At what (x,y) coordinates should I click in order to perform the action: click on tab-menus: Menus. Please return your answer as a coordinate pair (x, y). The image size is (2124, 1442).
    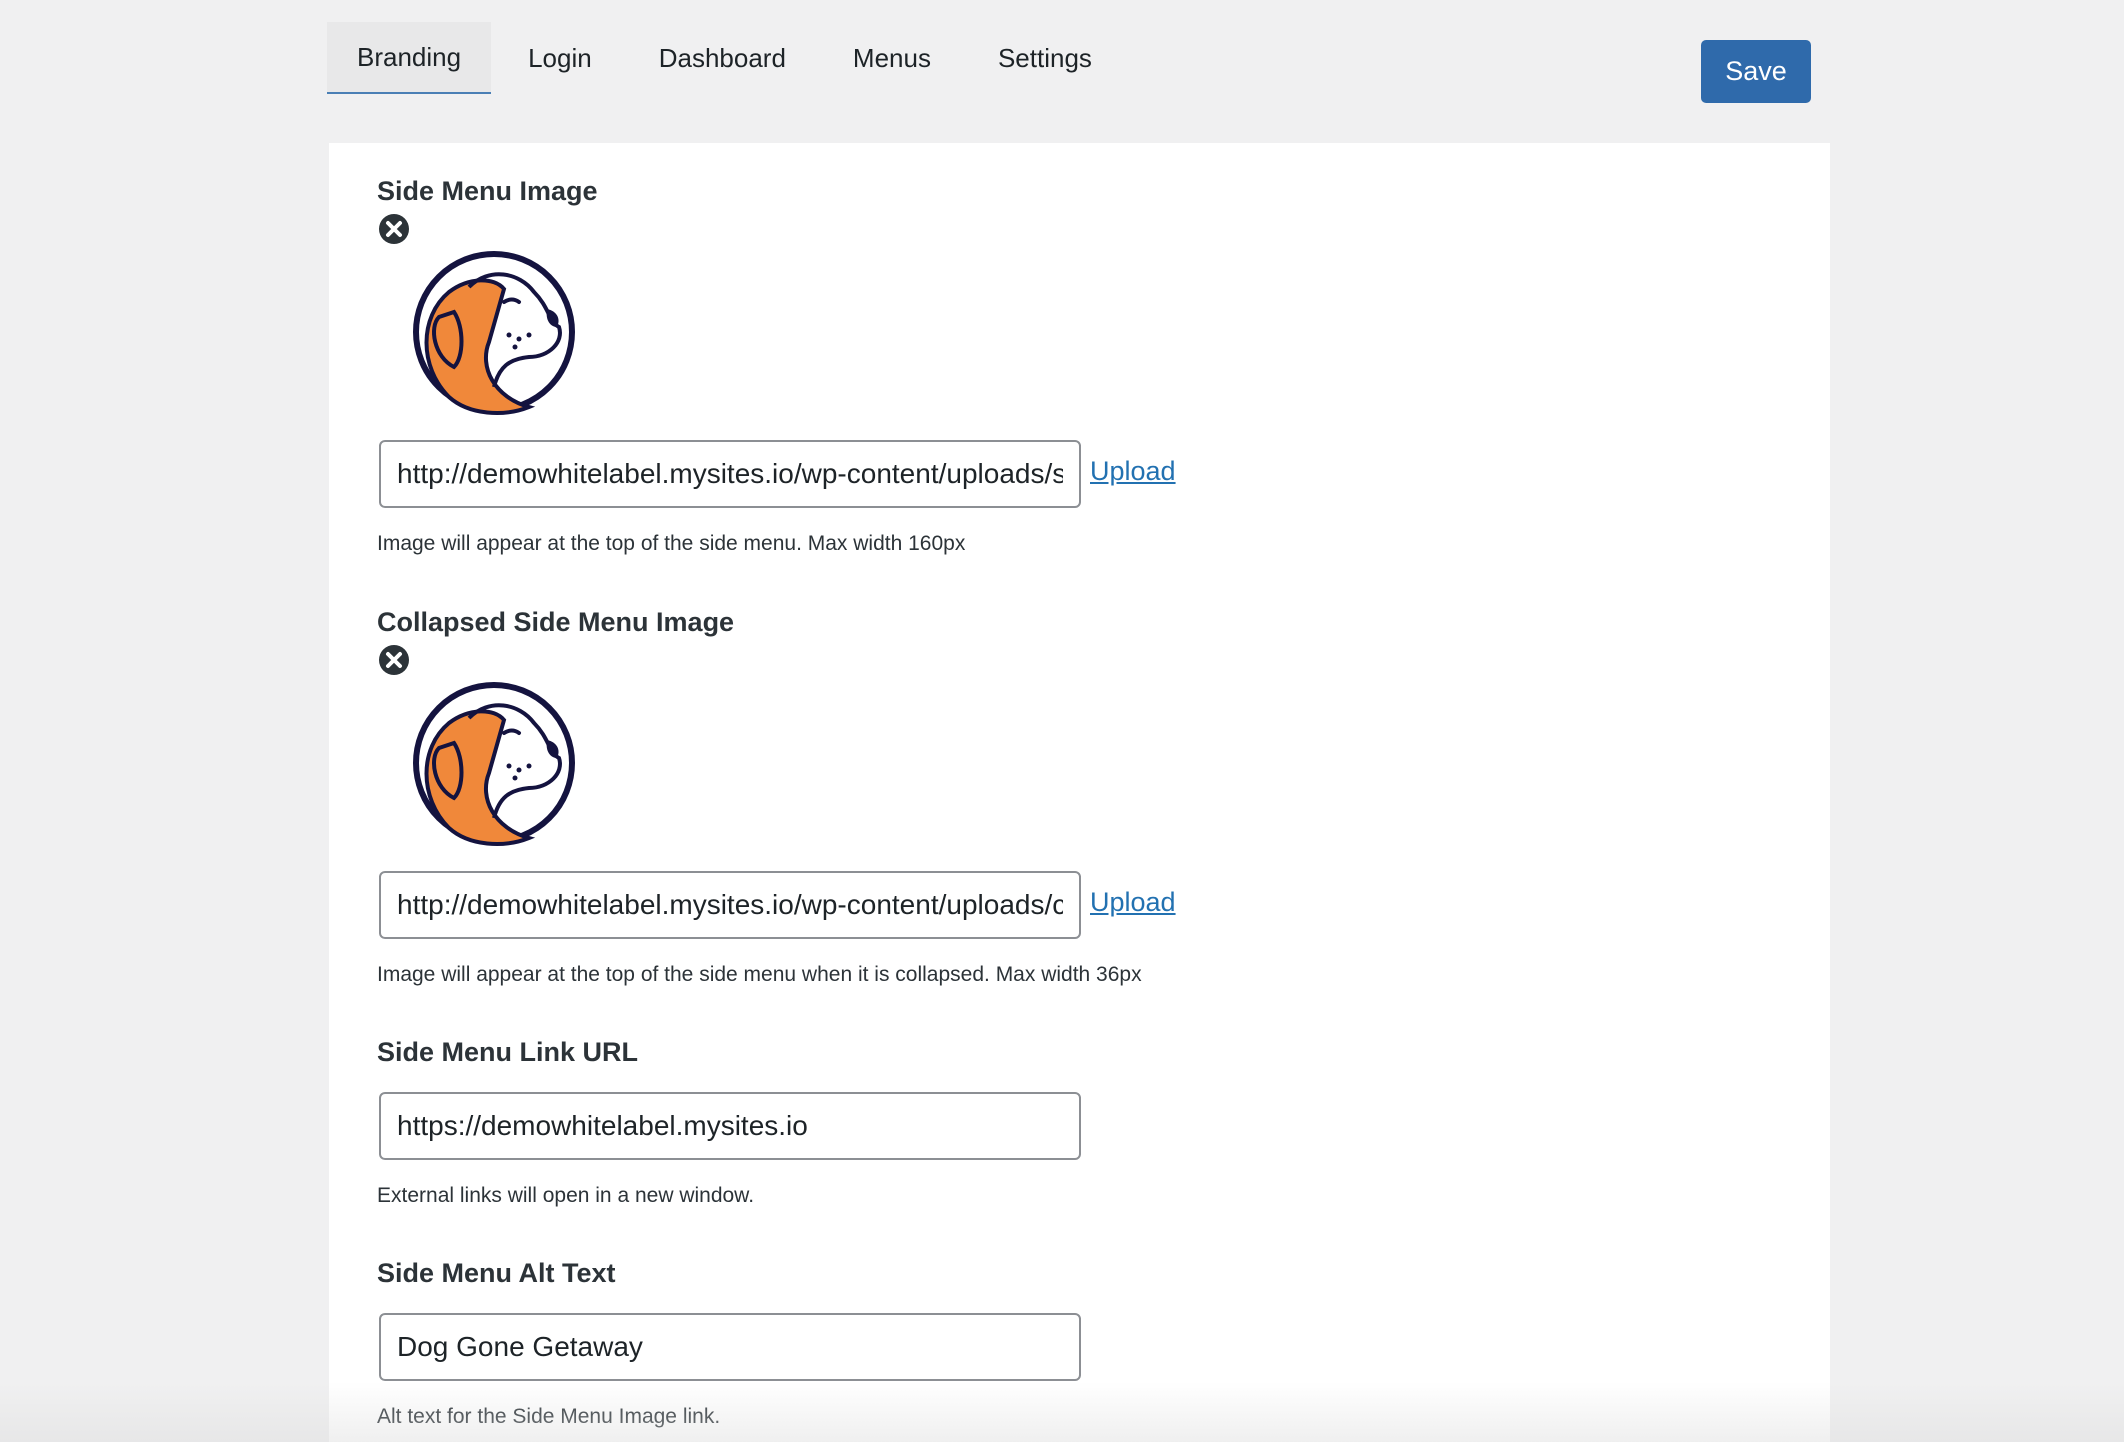
    Looking at the image, I should click on (892, 58).